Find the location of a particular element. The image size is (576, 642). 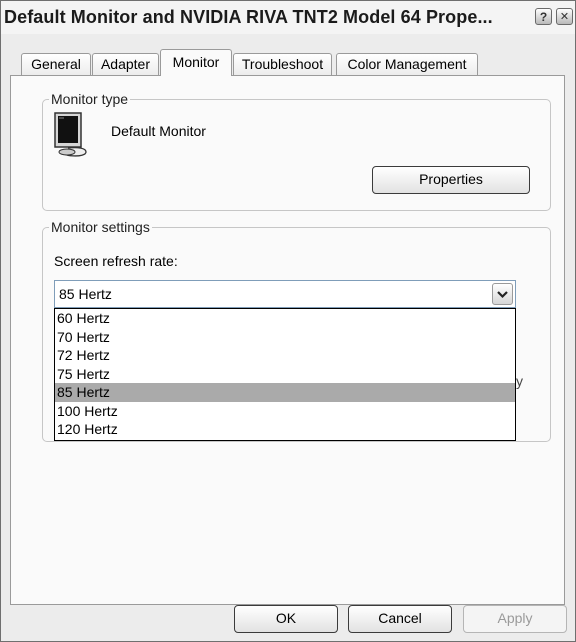

tab-monitor: Monitor is located at coordinates (196, 62).